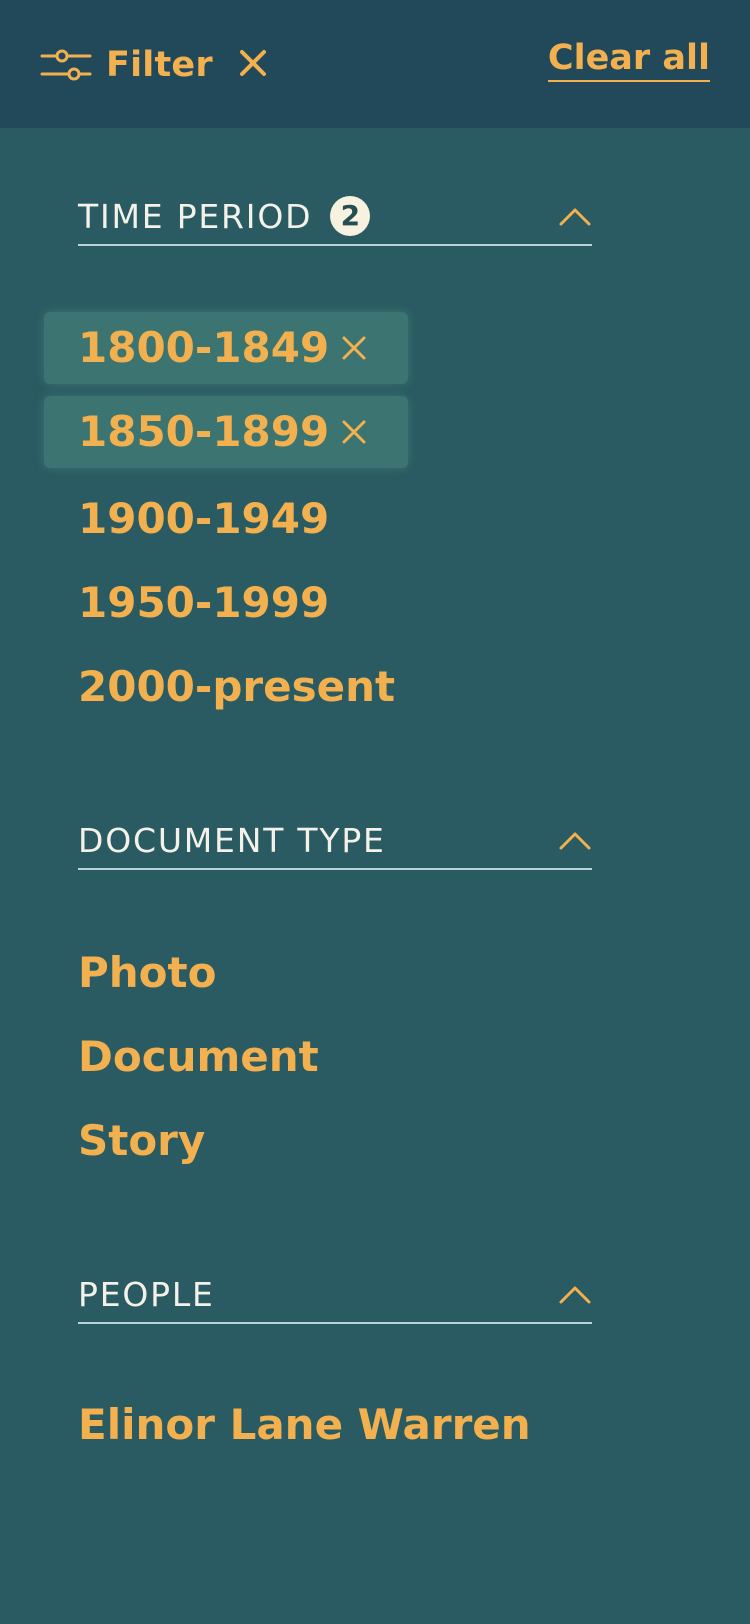 This screenshot has height=1624, width=750. What do you see at coordinates (203, 603) in the screenshot?
I see `time-period-item-1950-1999: 1950-1999` at bounding box center [203, 603].